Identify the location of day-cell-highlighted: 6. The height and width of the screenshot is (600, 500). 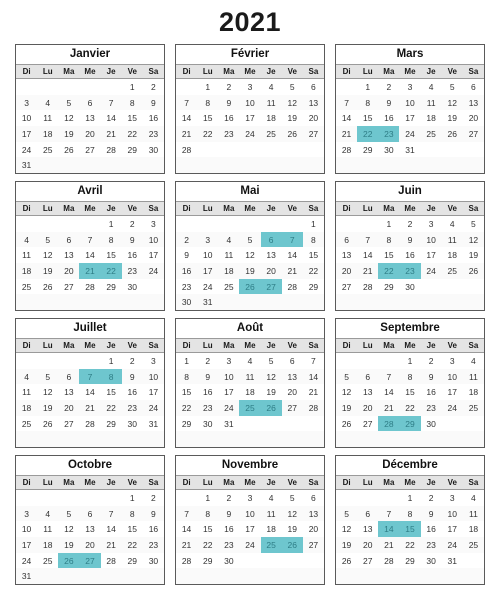
(271, 239).